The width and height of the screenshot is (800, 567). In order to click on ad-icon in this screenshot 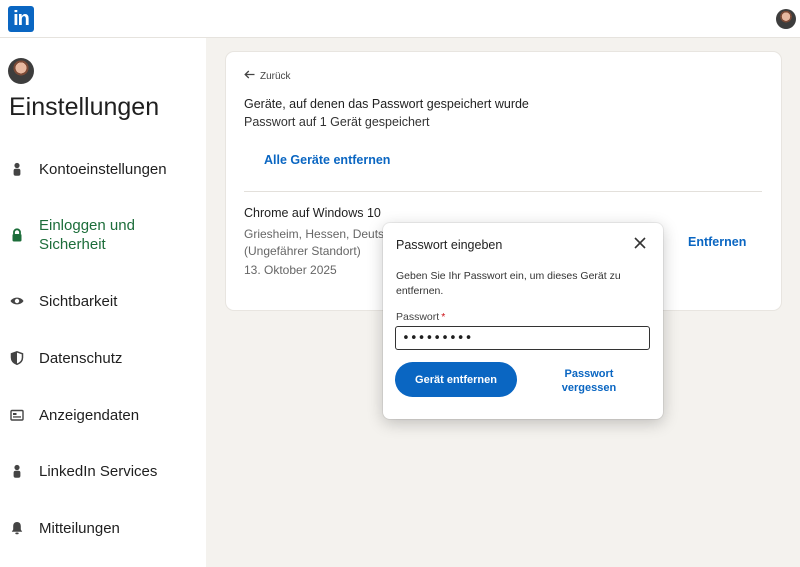, I will do `click(17, 415)`.